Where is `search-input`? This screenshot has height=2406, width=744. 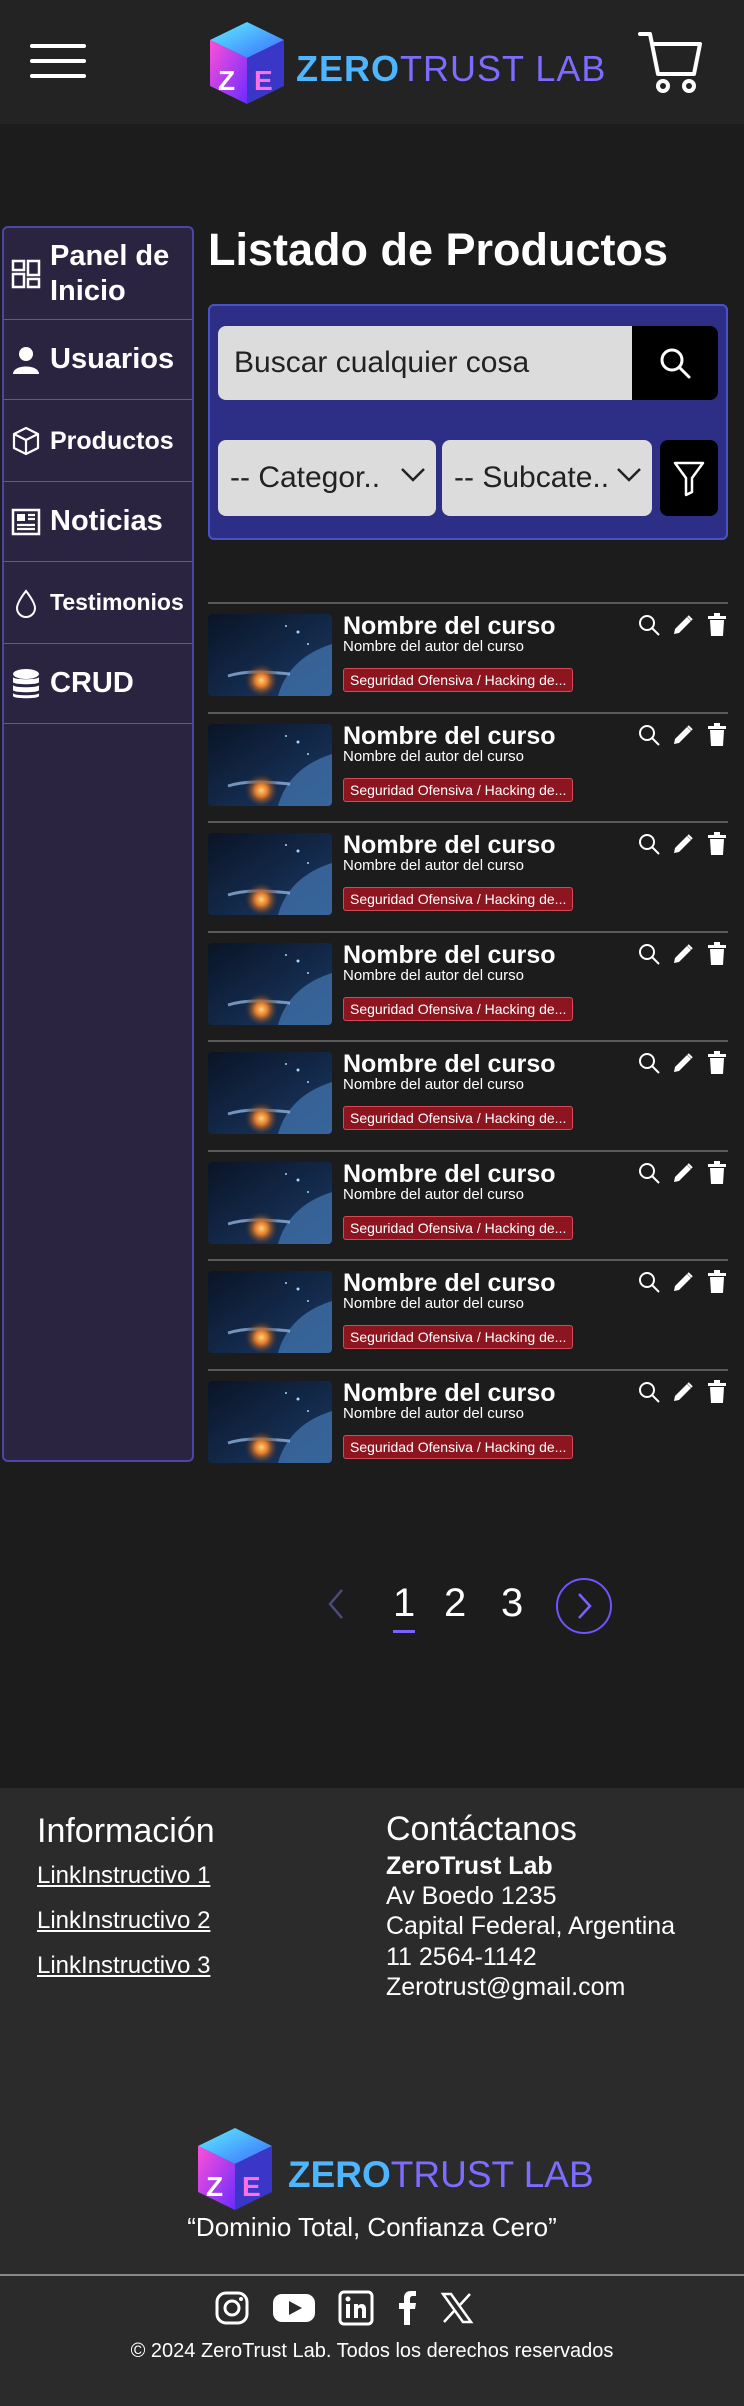 search-input is located at coordinates (425, 363).